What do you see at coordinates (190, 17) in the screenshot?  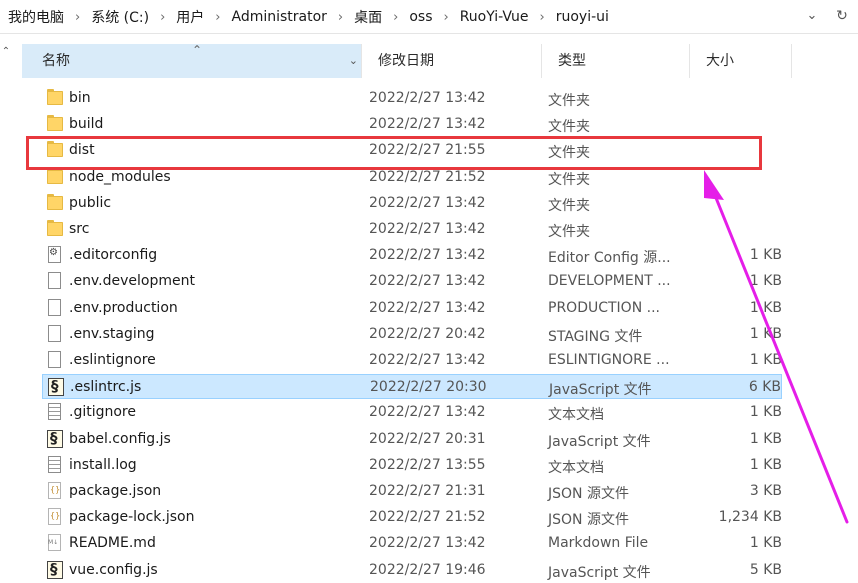 I see `breadcrumb-users: 用户` at bounding box center [190, 17].